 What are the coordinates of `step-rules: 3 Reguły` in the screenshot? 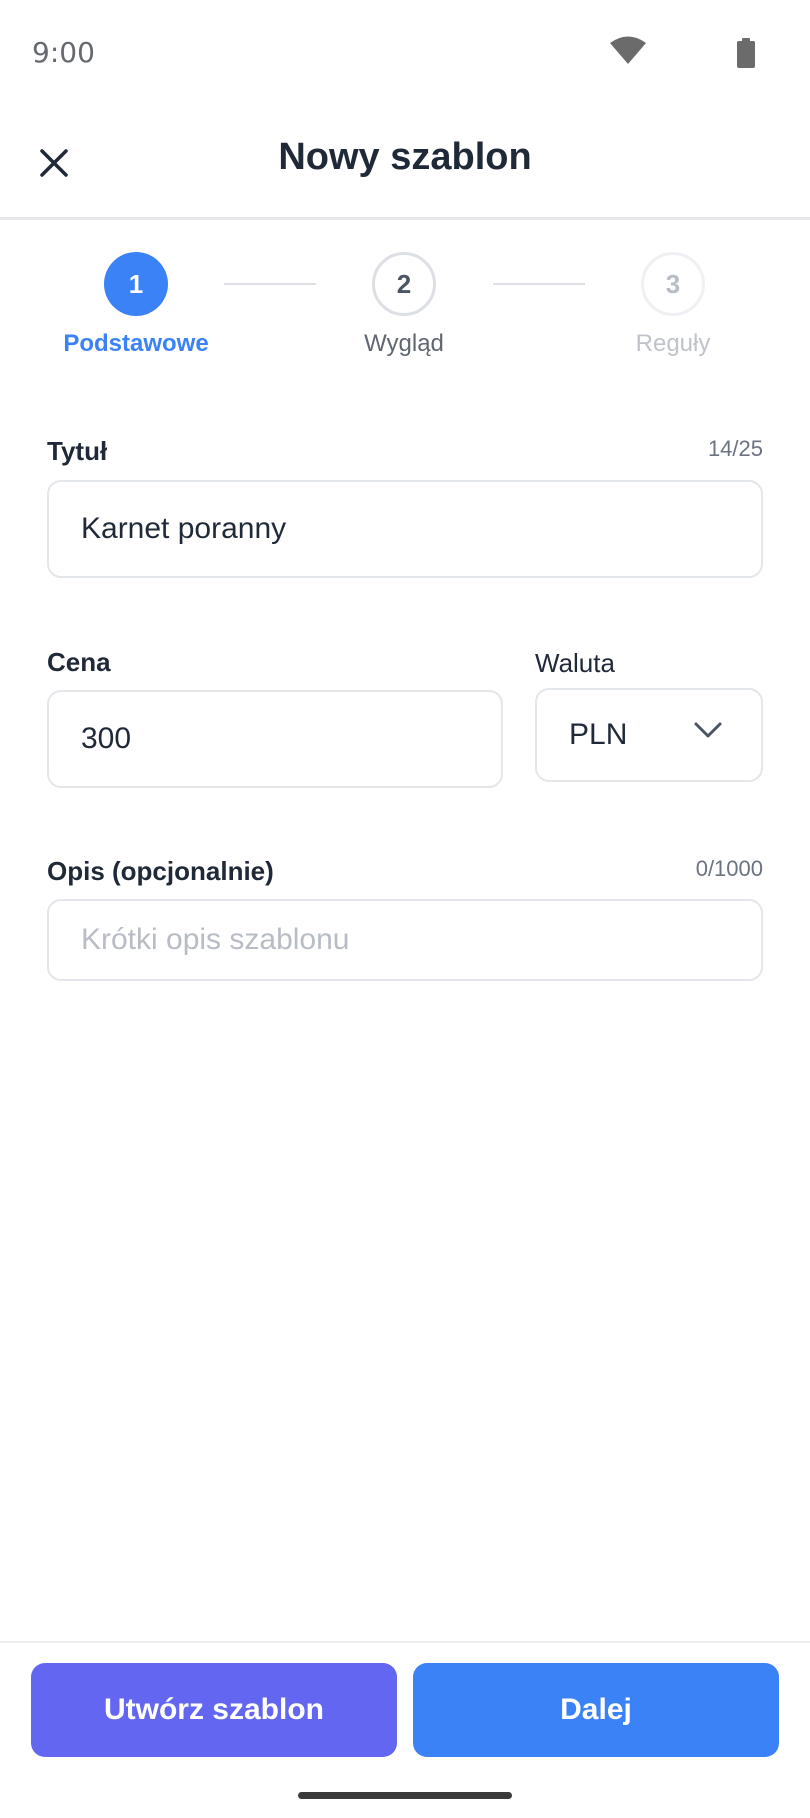 It's located at (673, 305).